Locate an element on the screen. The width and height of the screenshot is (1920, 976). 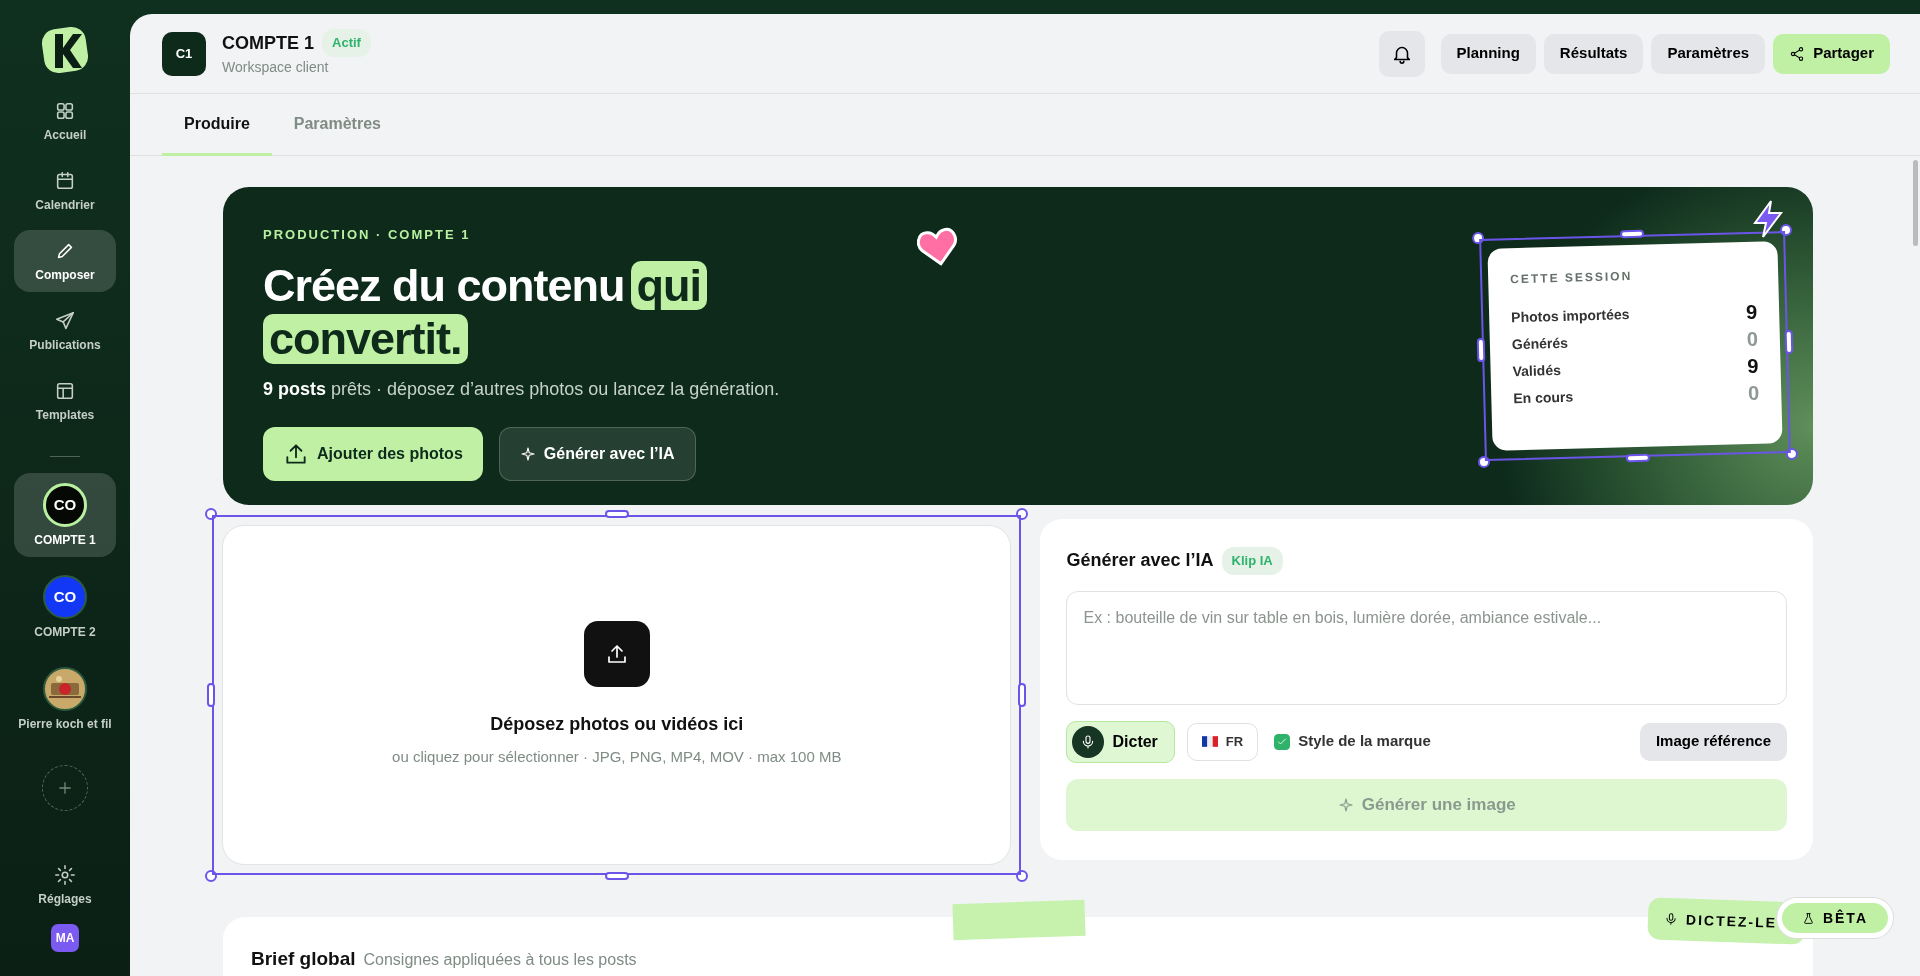
microphone-icon is located at coordinates (1671, 919).